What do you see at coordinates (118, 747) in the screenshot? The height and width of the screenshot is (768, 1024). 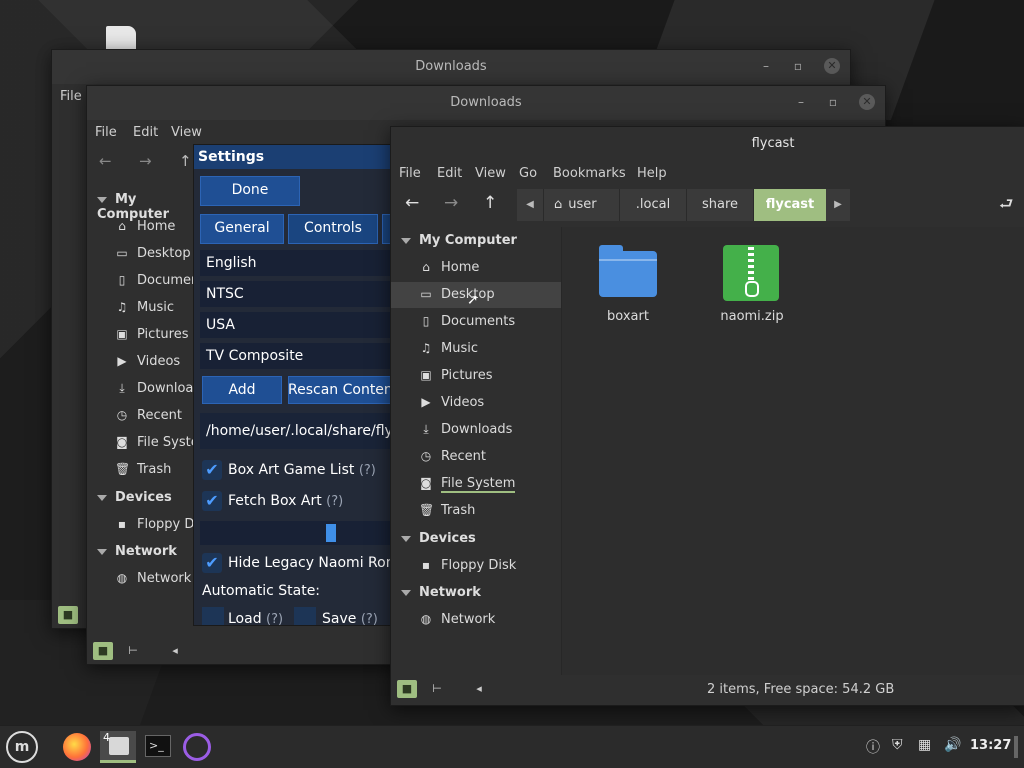 I see `file-manager-task: 4` at bounding box center [118, 747].